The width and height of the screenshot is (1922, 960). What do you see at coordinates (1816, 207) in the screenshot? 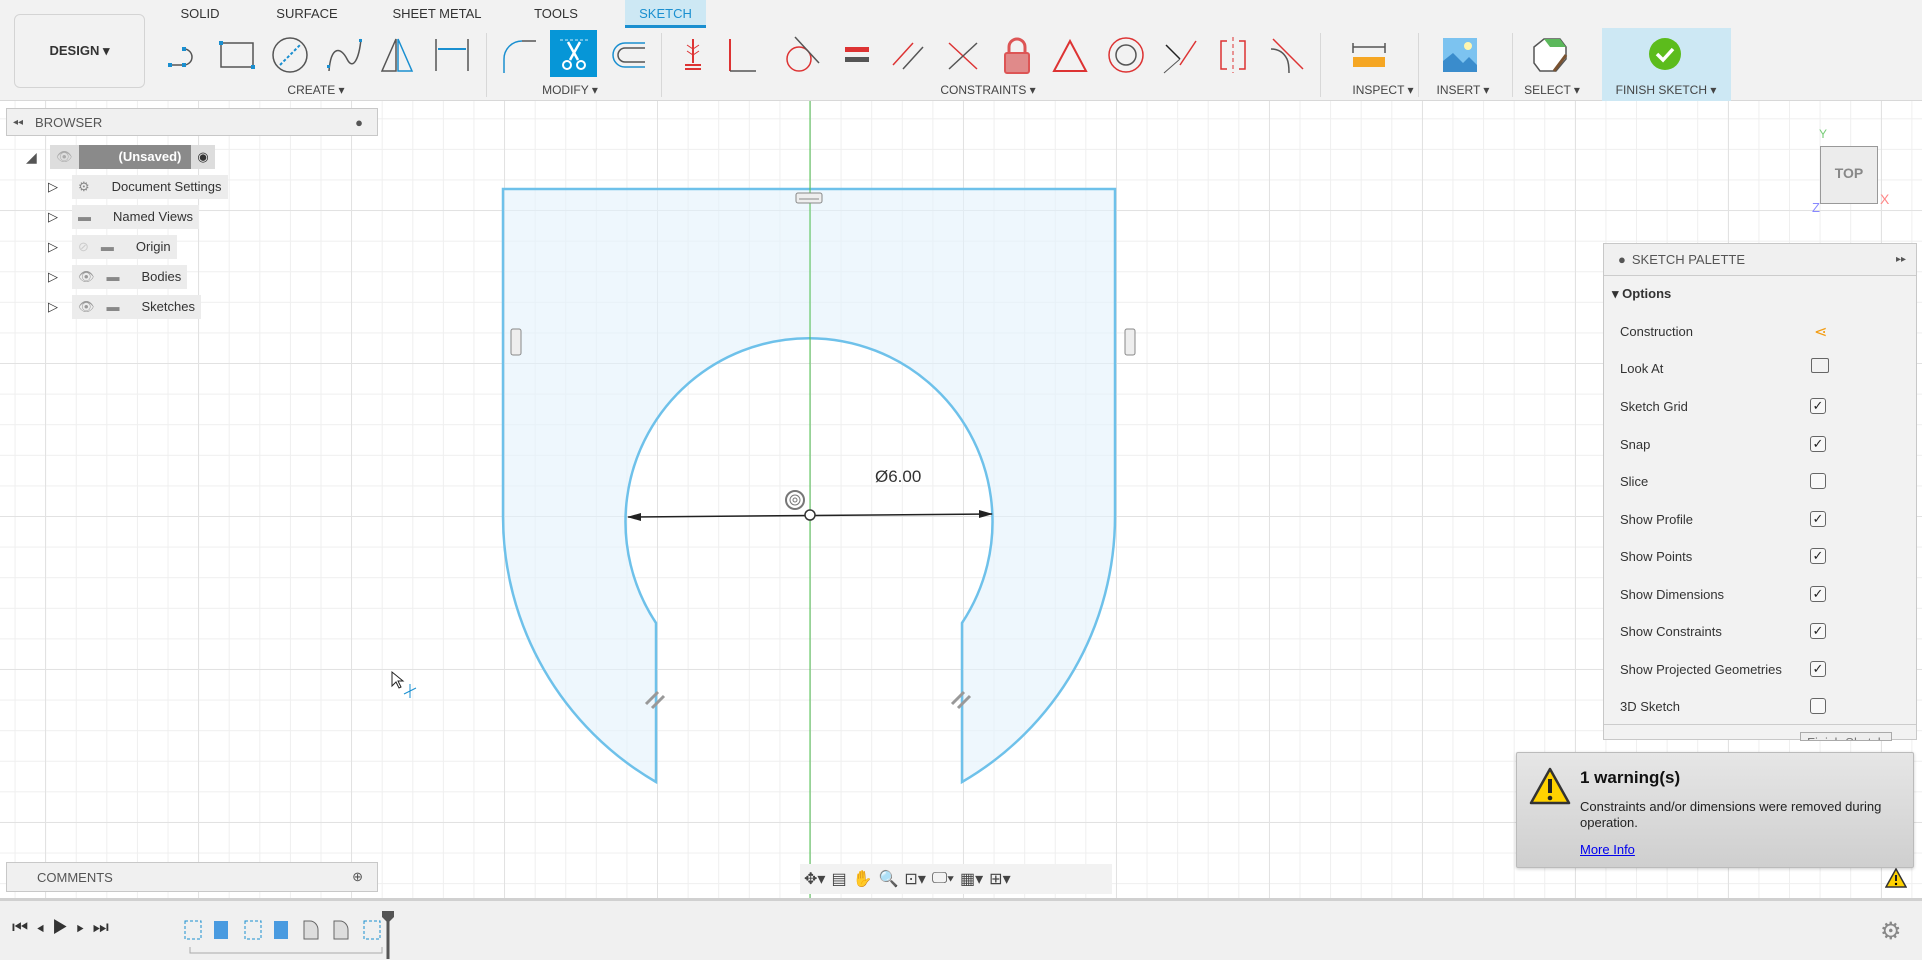
I see `z-axis-label: Z` at bounding box center [1816, 207].